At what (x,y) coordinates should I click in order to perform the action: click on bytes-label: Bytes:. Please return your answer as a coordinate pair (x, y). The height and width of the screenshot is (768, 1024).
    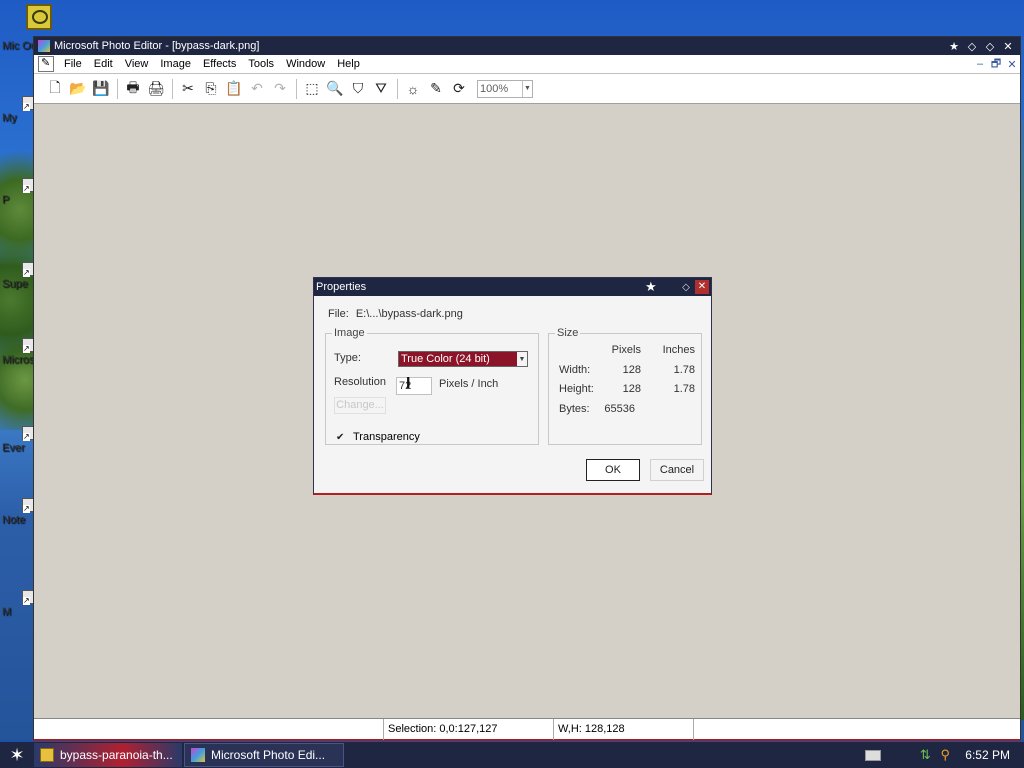
    Looking at the image, I should click on (574, 409).